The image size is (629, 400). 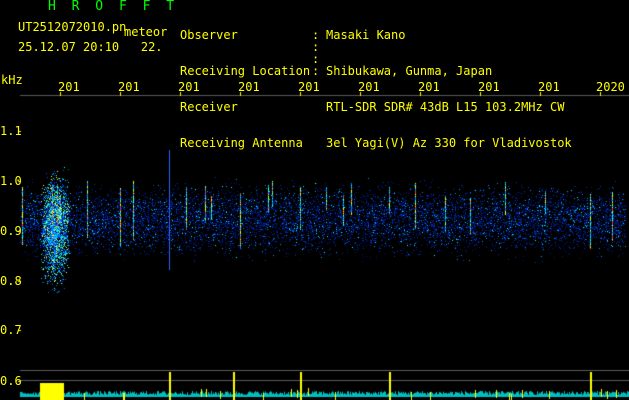 I want to click on info-label-location: Receiving Location, so click(x=245, y=71).